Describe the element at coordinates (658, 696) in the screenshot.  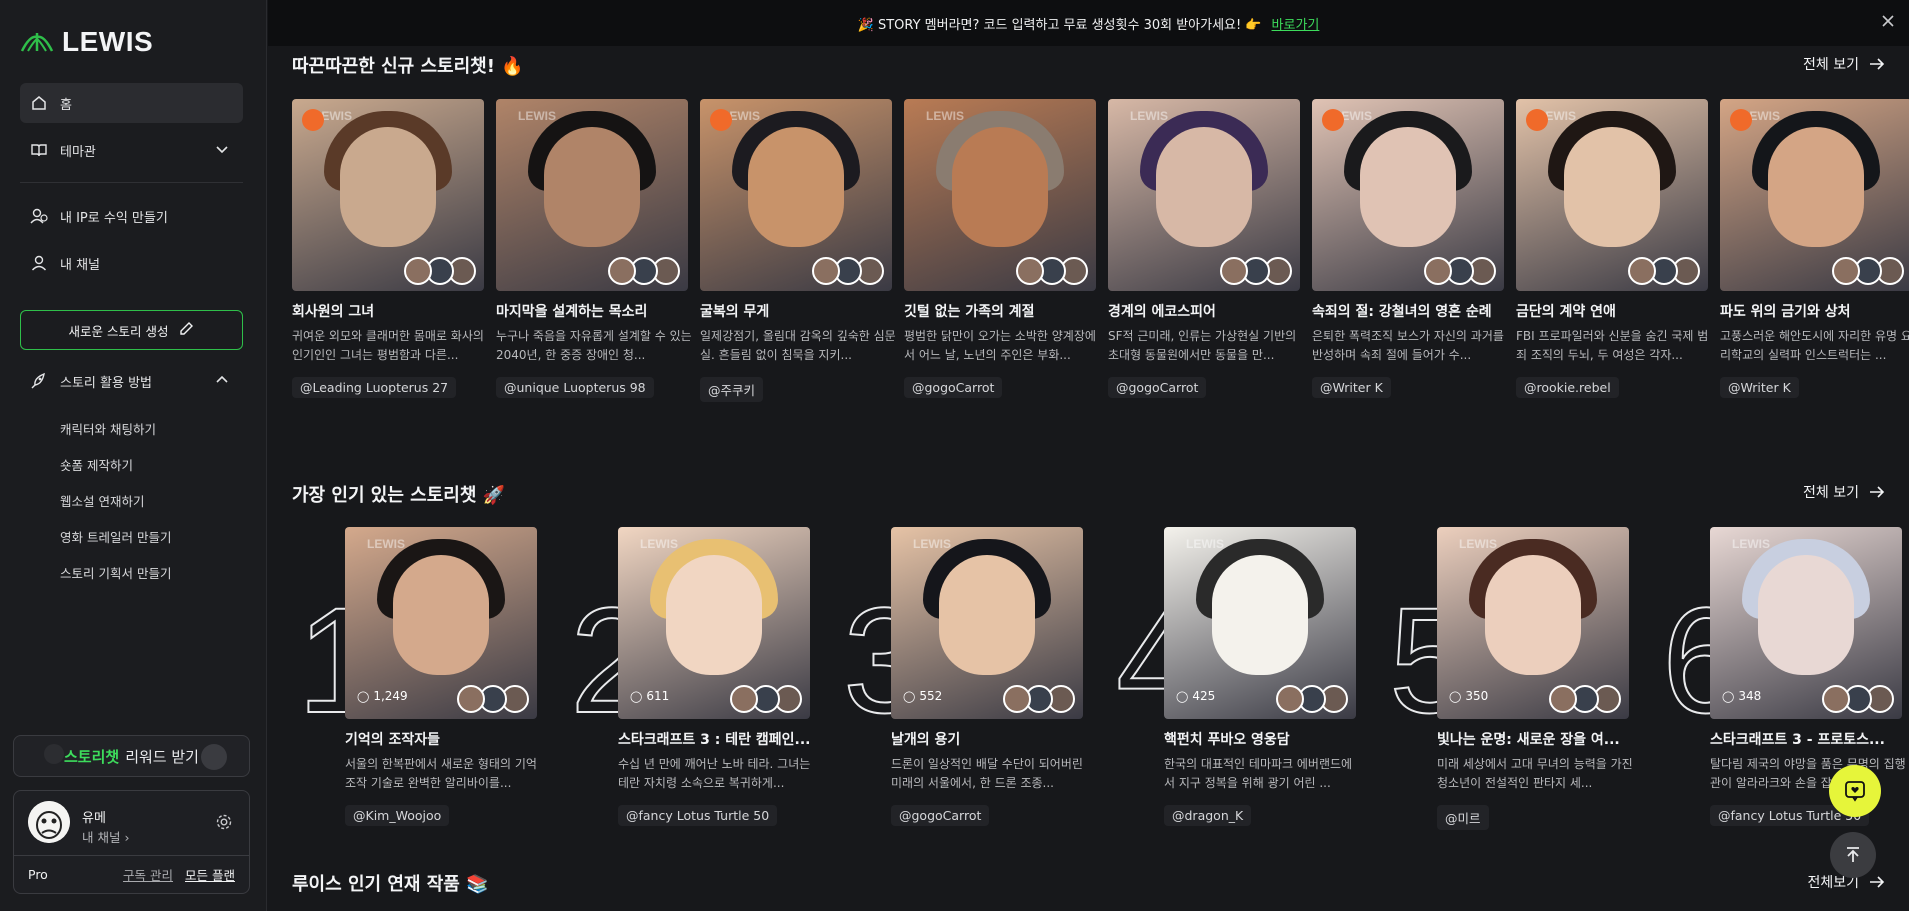
I see `chat-count-value: 611` at that location.